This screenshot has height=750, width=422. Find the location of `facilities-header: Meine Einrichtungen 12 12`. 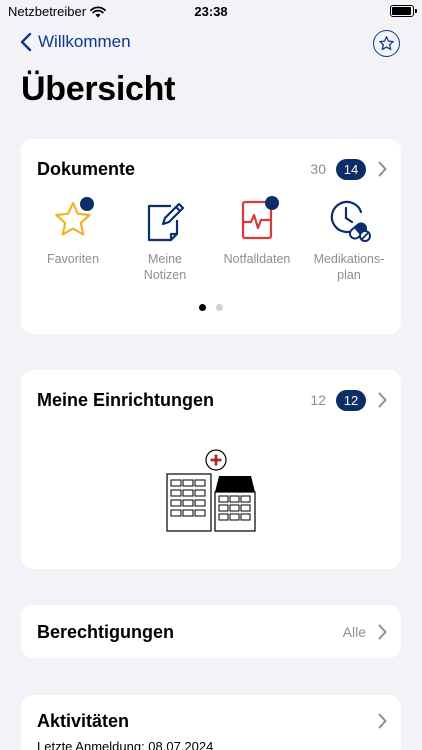

facilities-header: Meine Einrichtungen 12 12 is located at coordinates (212, 400).